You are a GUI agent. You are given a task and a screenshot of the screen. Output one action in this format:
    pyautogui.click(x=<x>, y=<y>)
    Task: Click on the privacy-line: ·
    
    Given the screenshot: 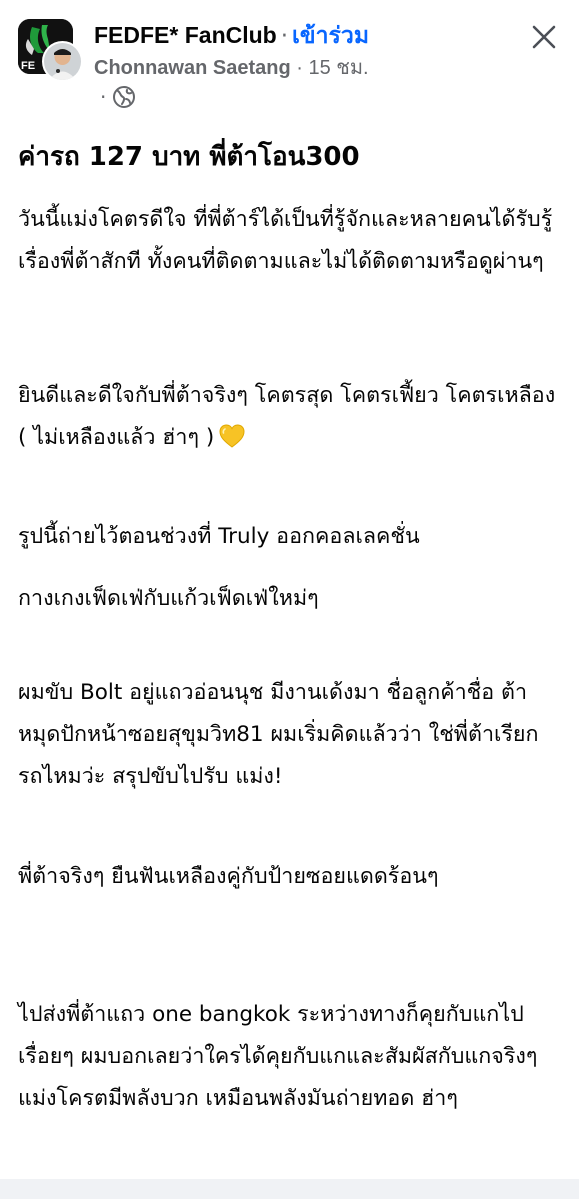 What is the action you would take?
    pyautogui.click(x=118, y=97)
    